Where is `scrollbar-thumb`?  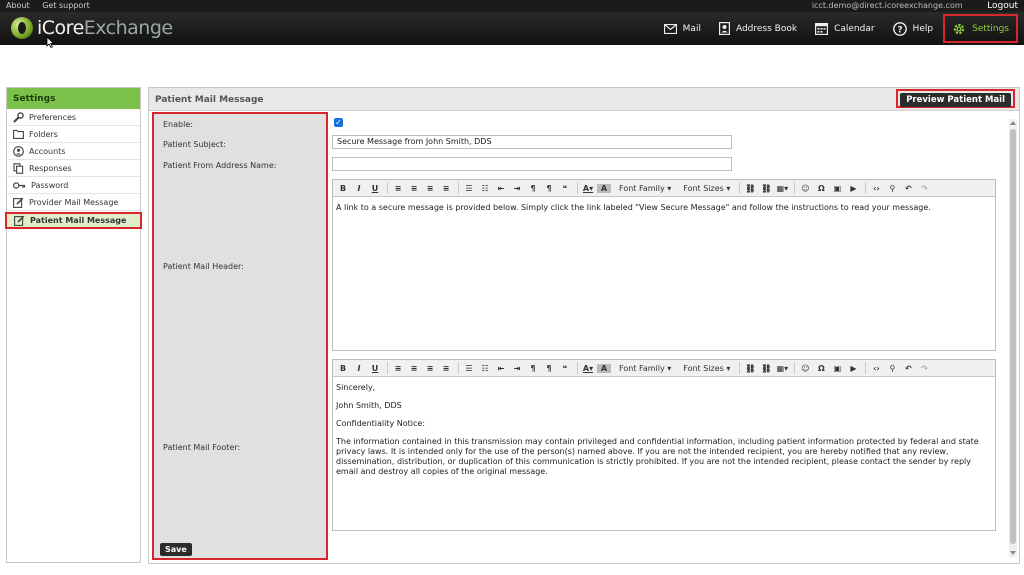
scrollbar-thumb is located at coordinates (1013, 336).